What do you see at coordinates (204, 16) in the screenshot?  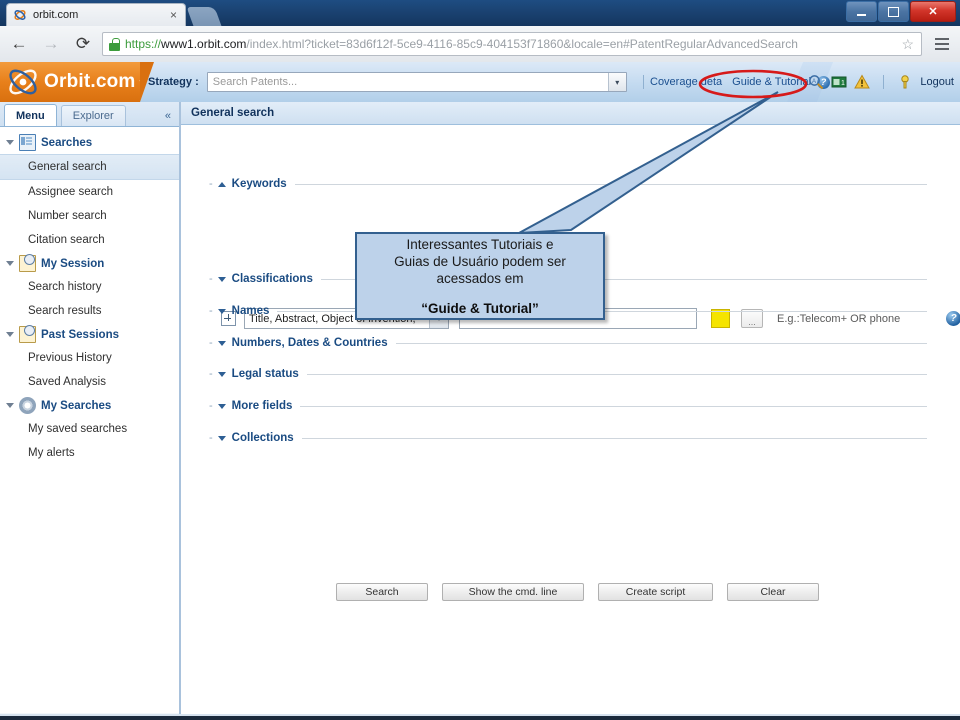 I see `new-tab-button` at bounding box center [204, 16].